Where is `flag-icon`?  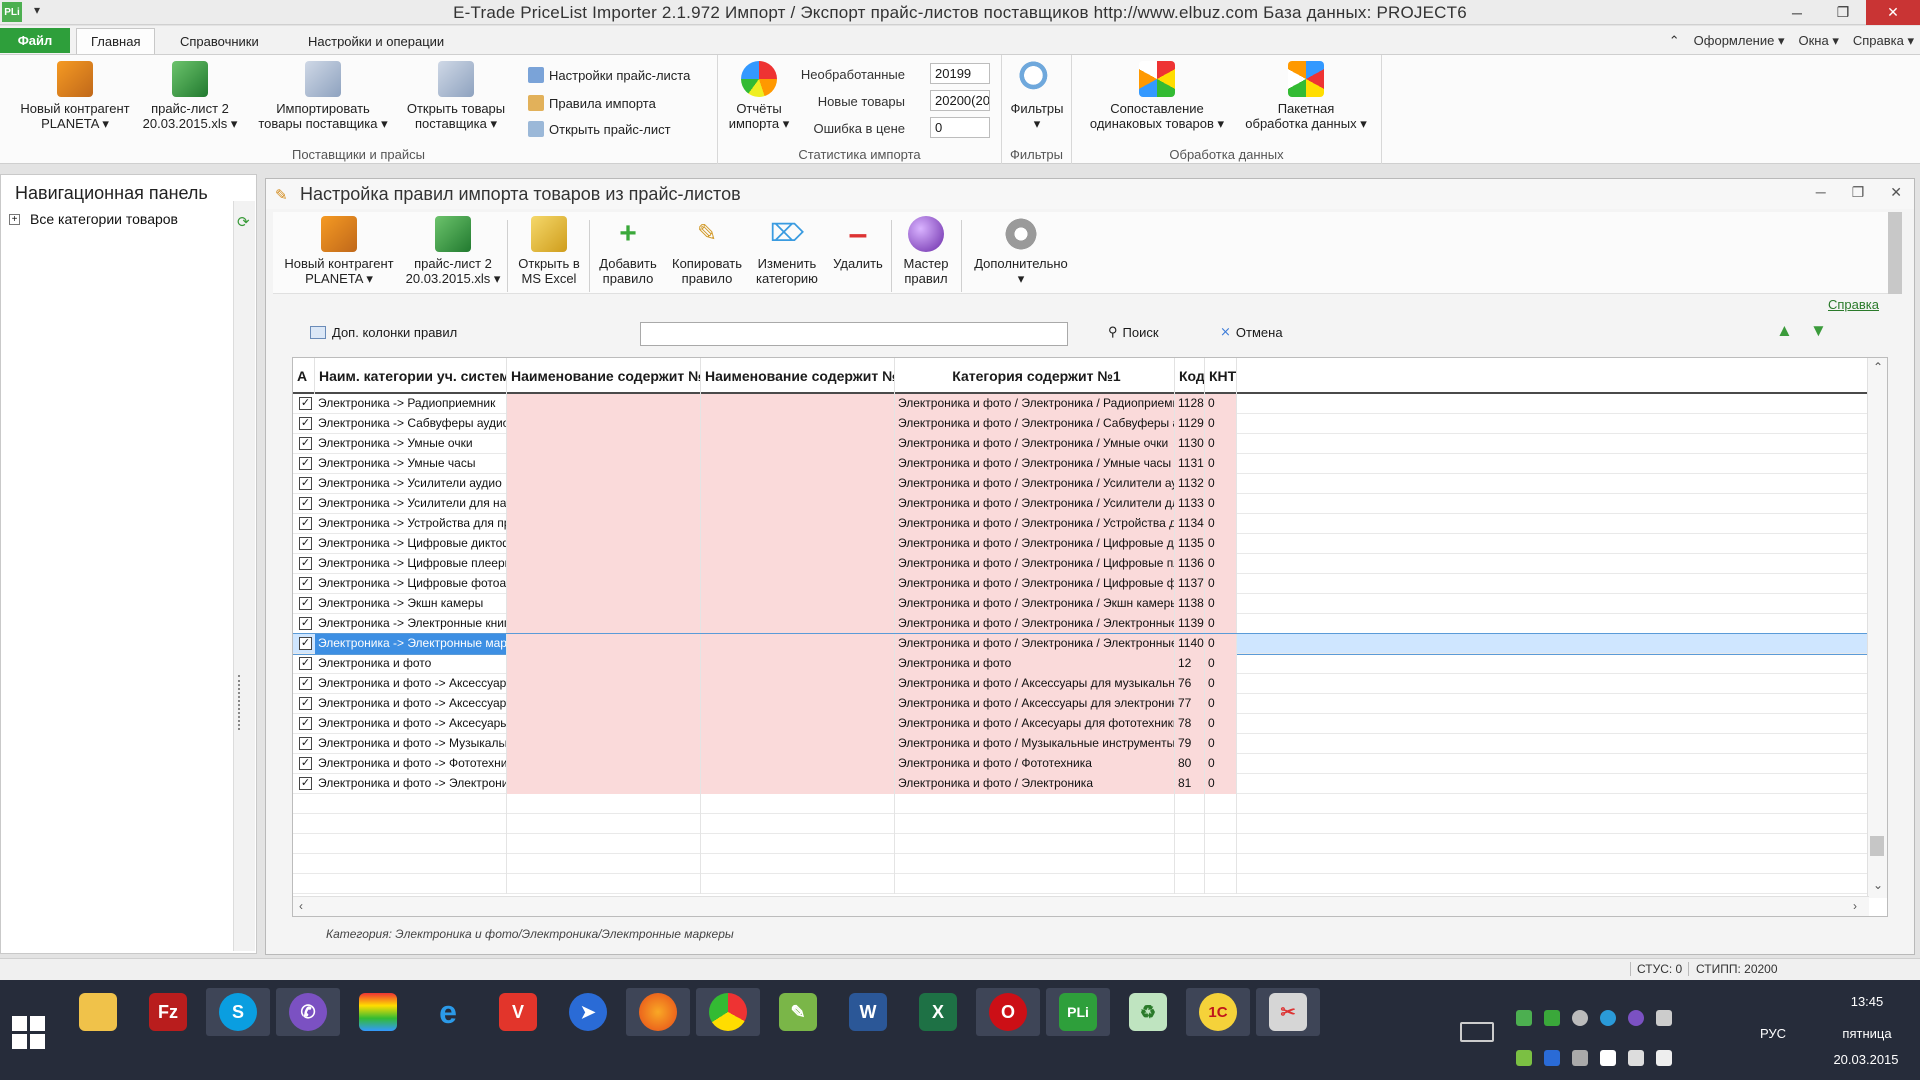 flag-icon is located at coordinates (1608, 1058).